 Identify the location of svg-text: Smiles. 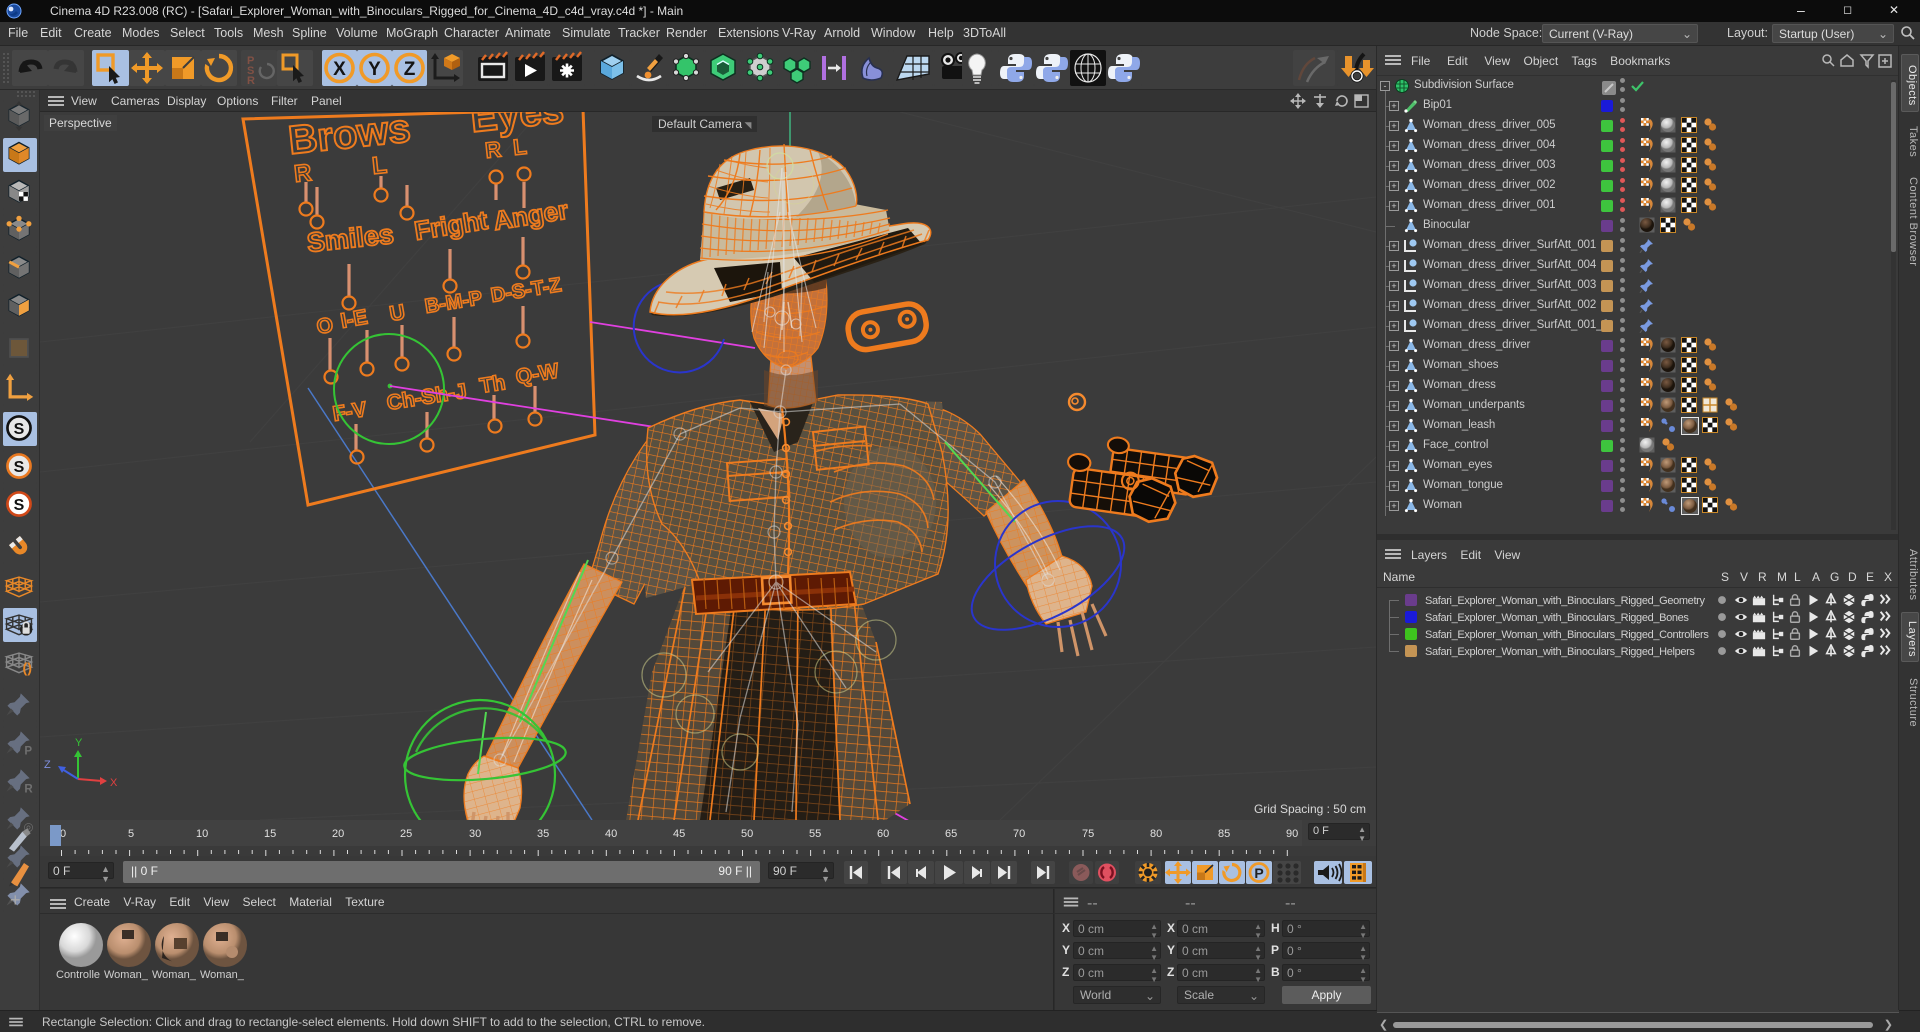
(350, 238).